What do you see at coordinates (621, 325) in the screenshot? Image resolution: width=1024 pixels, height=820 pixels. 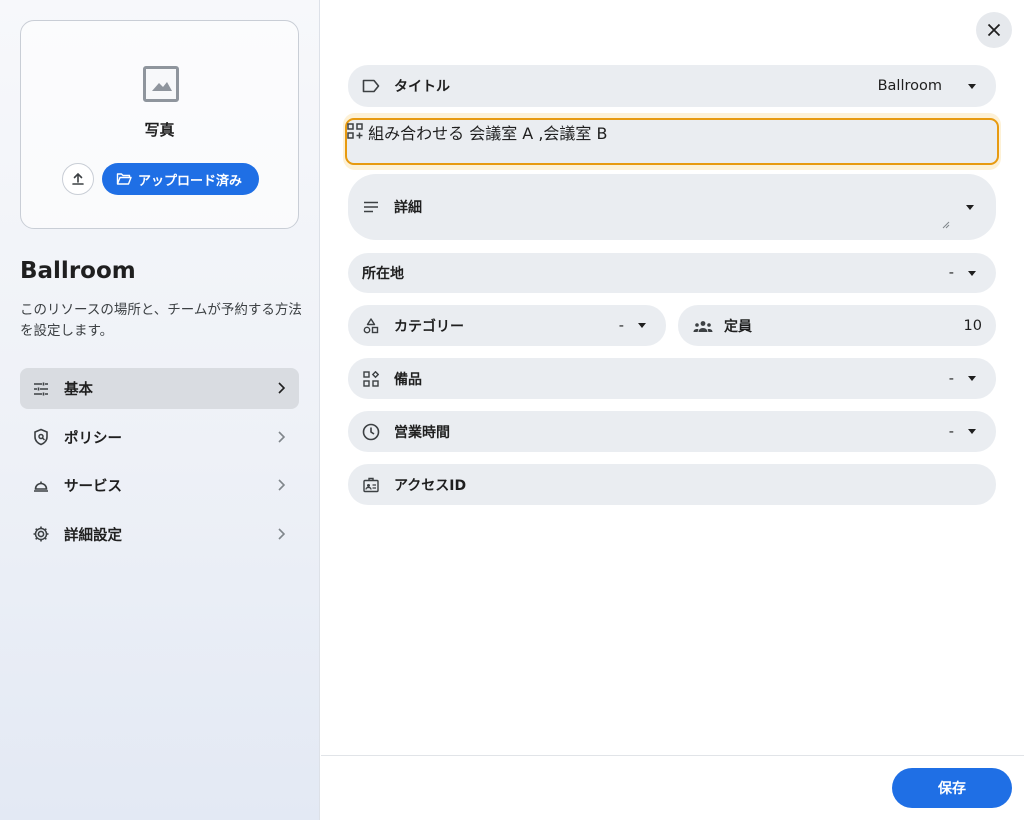 I see `category-value: -` at bounding box center [621, 325].